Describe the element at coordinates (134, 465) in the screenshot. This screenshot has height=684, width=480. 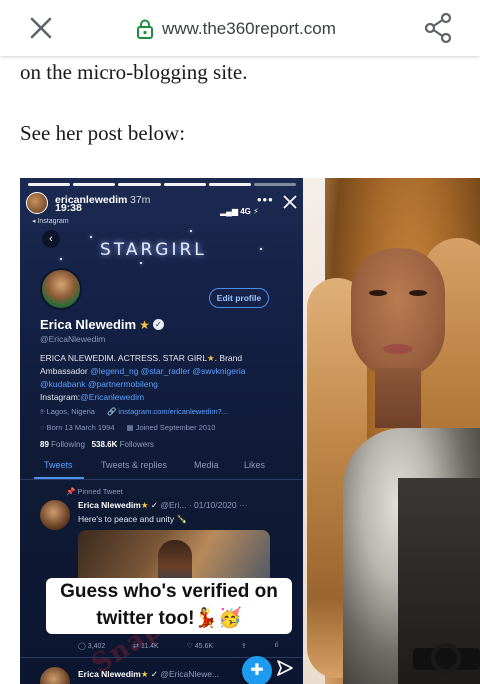
I see `tab-tweets-replies: Tweets & replies` at that location.